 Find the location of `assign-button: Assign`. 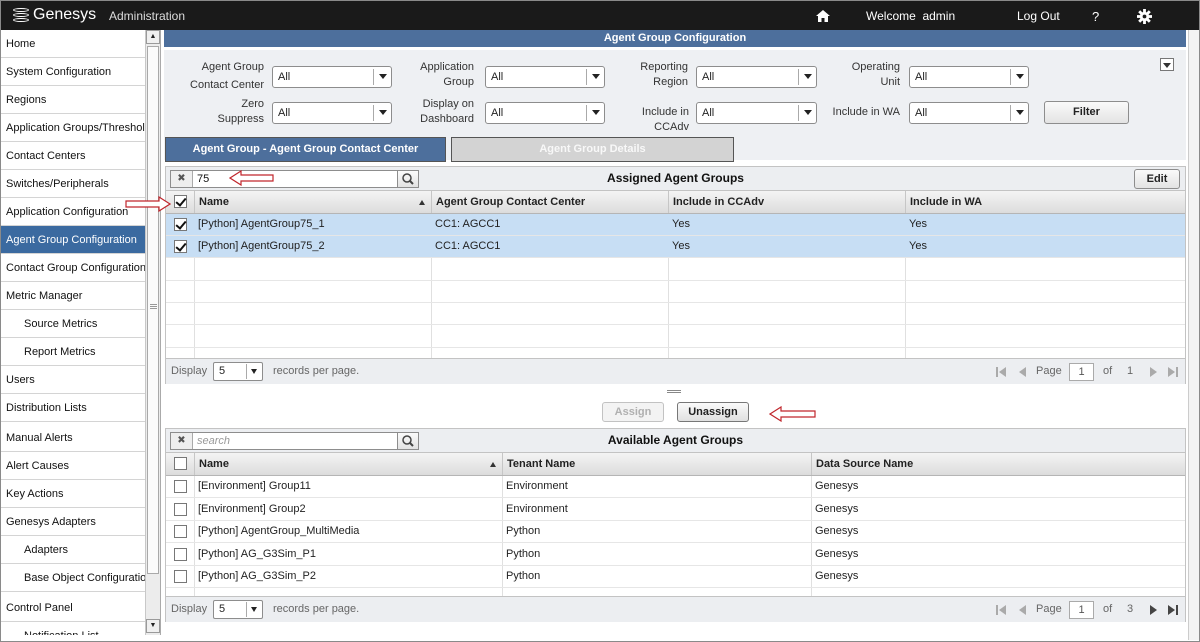

assign-button: Assign is located at coordinates (633, 412).